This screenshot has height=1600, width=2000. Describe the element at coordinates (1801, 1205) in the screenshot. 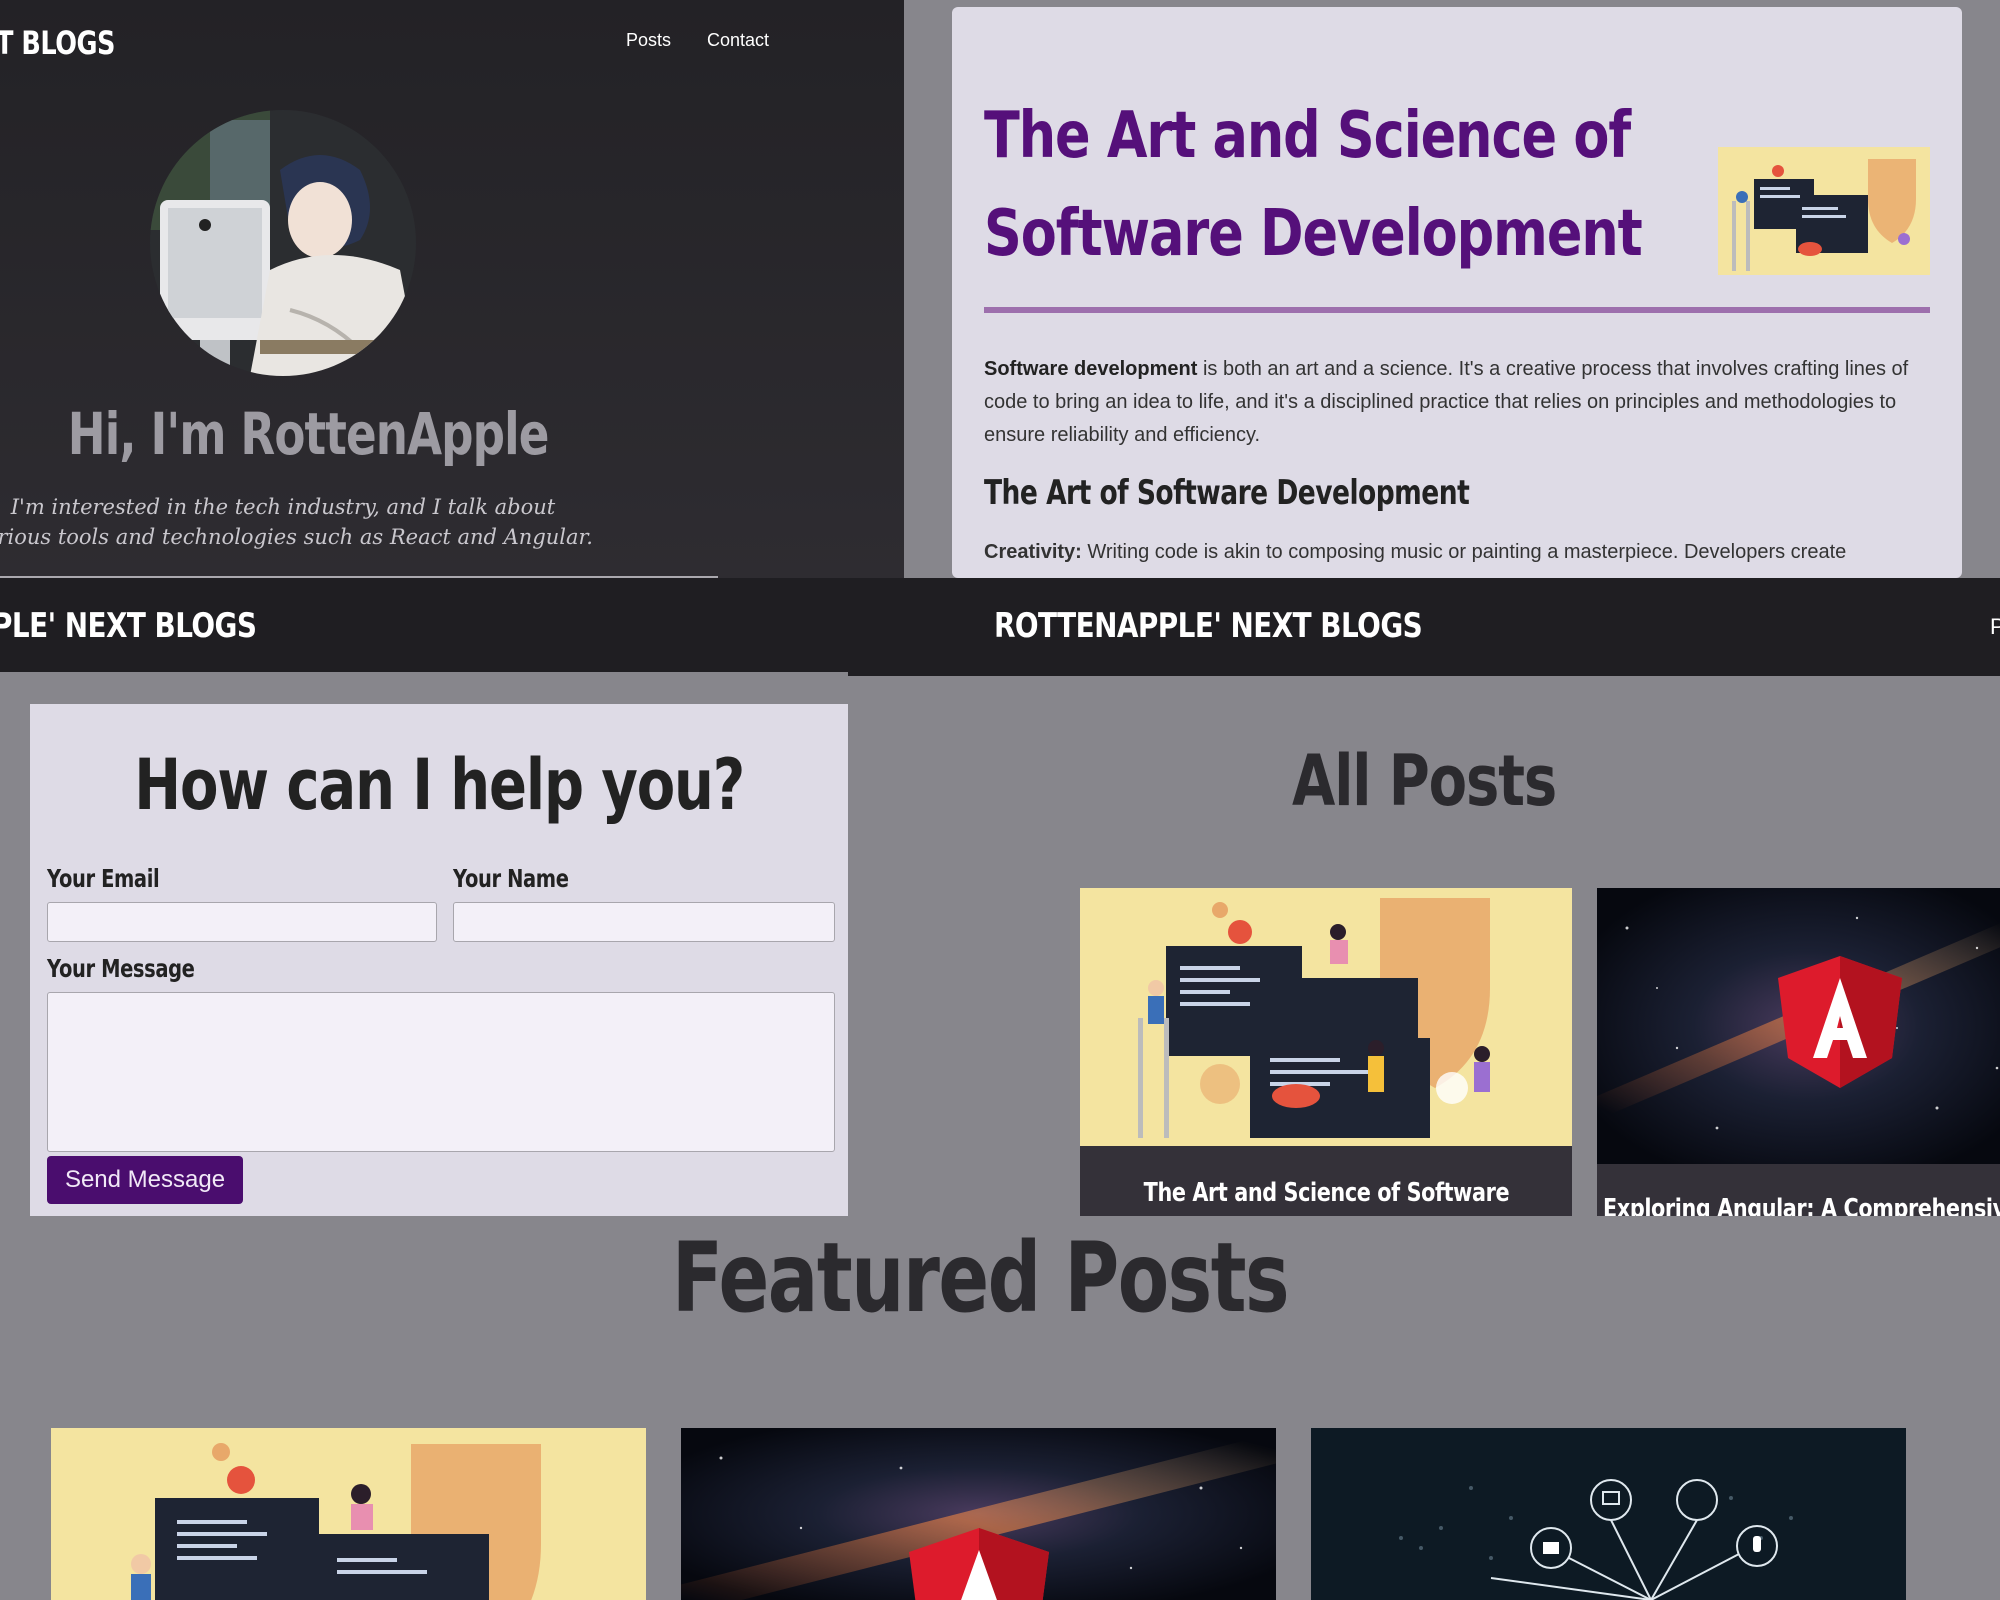

I see `post-title: Exploring Angular: A Comprehensive` at that location.